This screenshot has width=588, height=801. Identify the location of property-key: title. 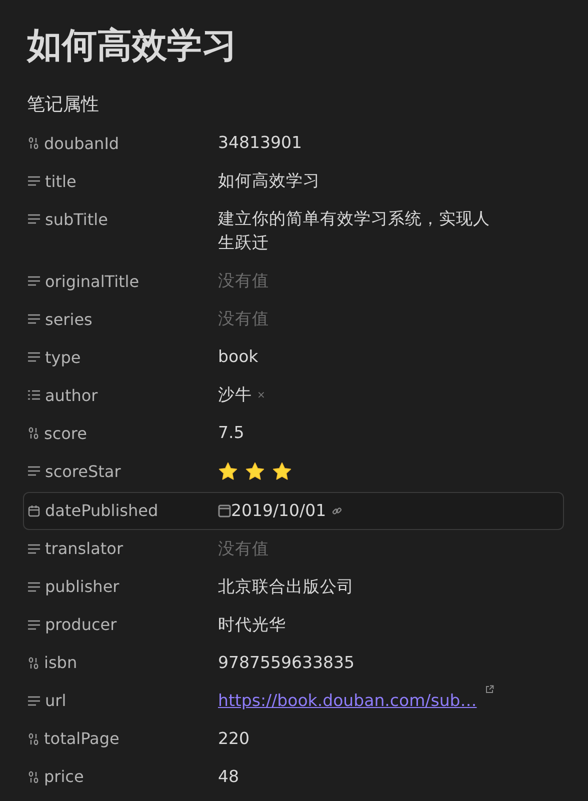
(60, 181).